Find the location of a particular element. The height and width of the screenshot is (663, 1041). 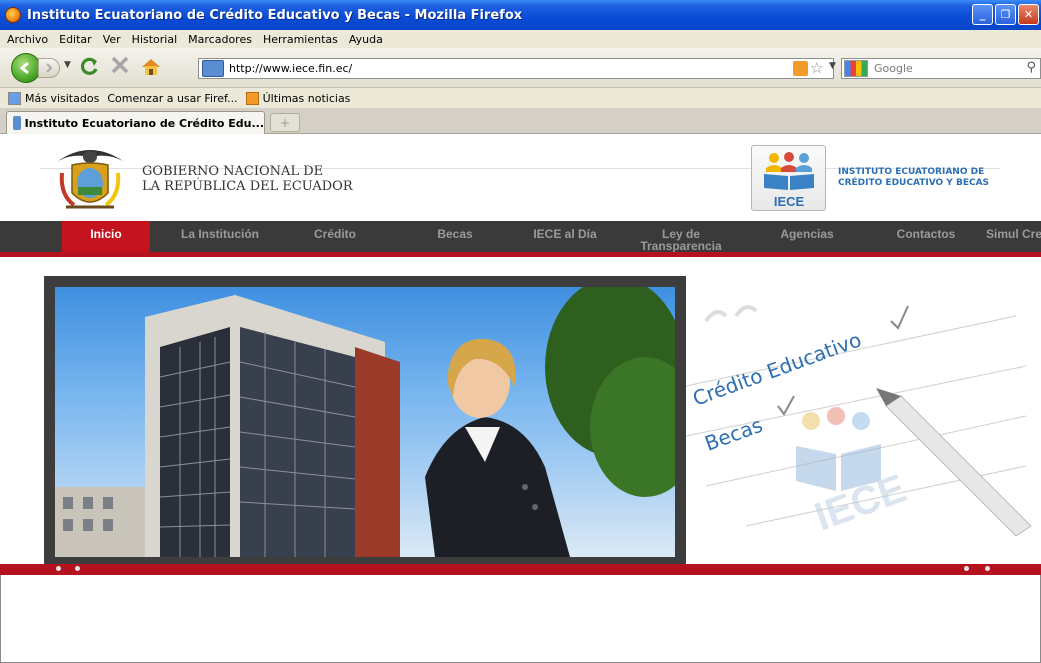

gov-line-2: LA REPÚBLICA DEL ECUADOR is located at coordinates (247, 186).